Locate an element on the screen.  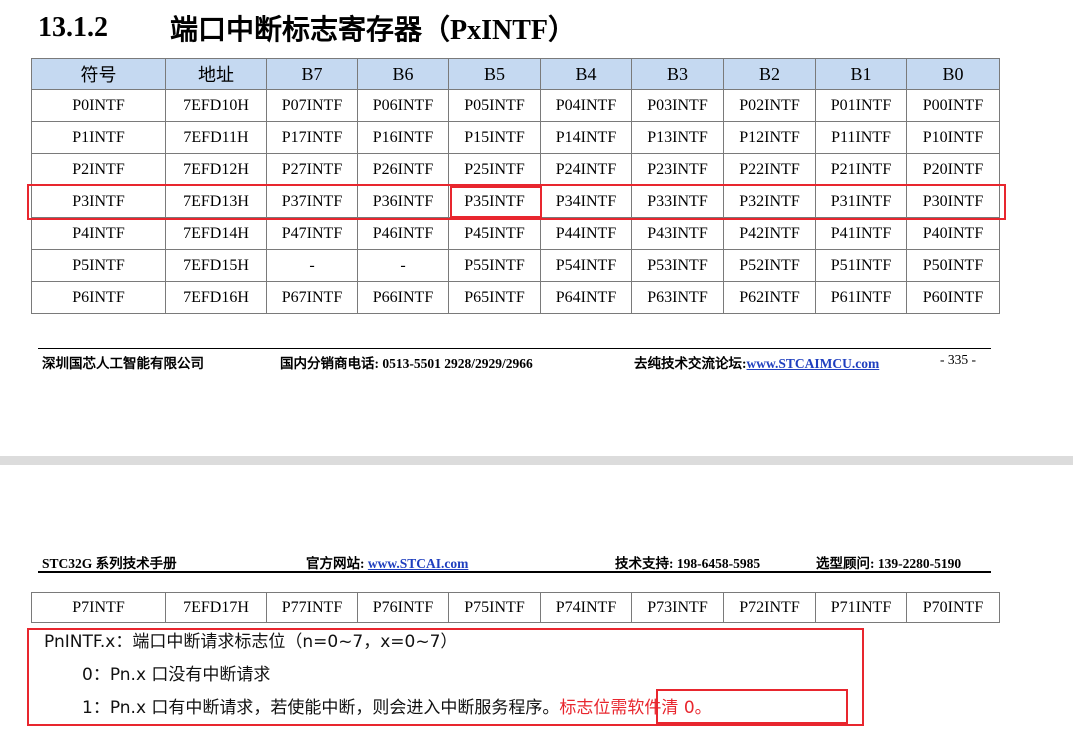
header-cell: B3 is located at coordinates (677, 74).